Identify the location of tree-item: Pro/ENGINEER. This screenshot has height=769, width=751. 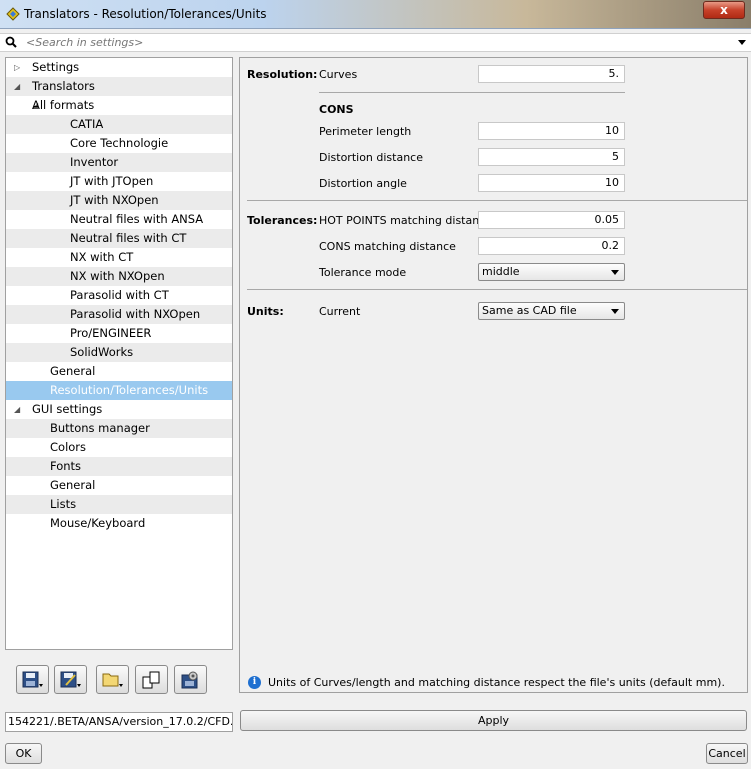
(119, 333).